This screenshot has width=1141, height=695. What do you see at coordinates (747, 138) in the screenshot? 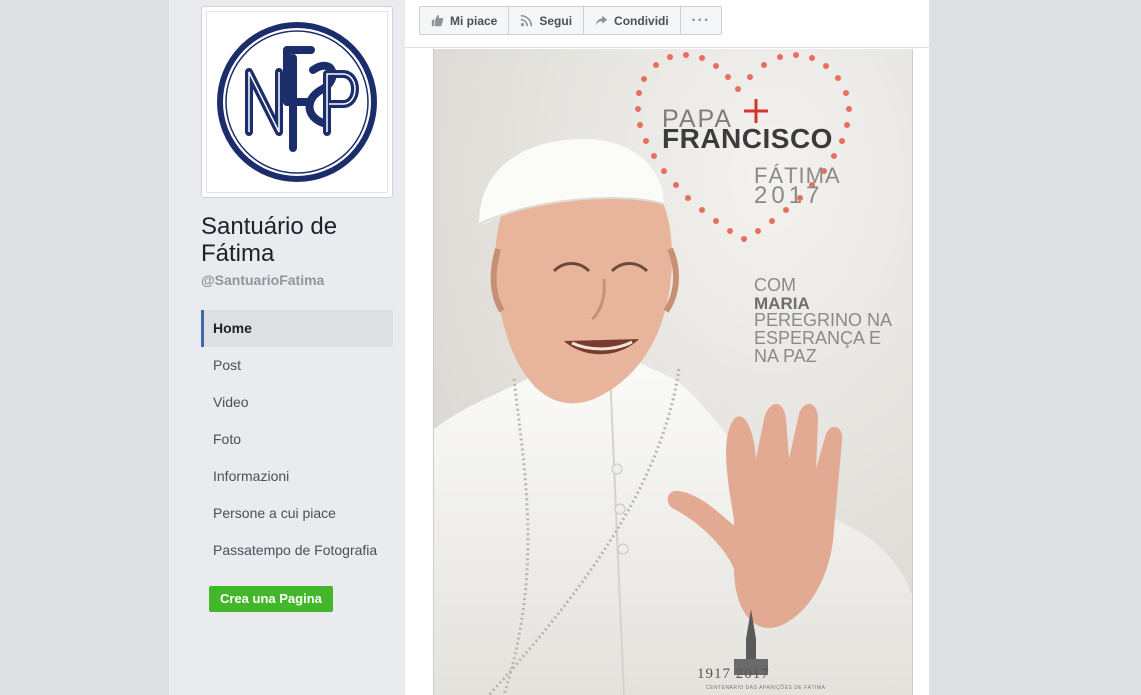
I see `poster-francisco-text: FRANCISCO` at bounding box center [747, 138].